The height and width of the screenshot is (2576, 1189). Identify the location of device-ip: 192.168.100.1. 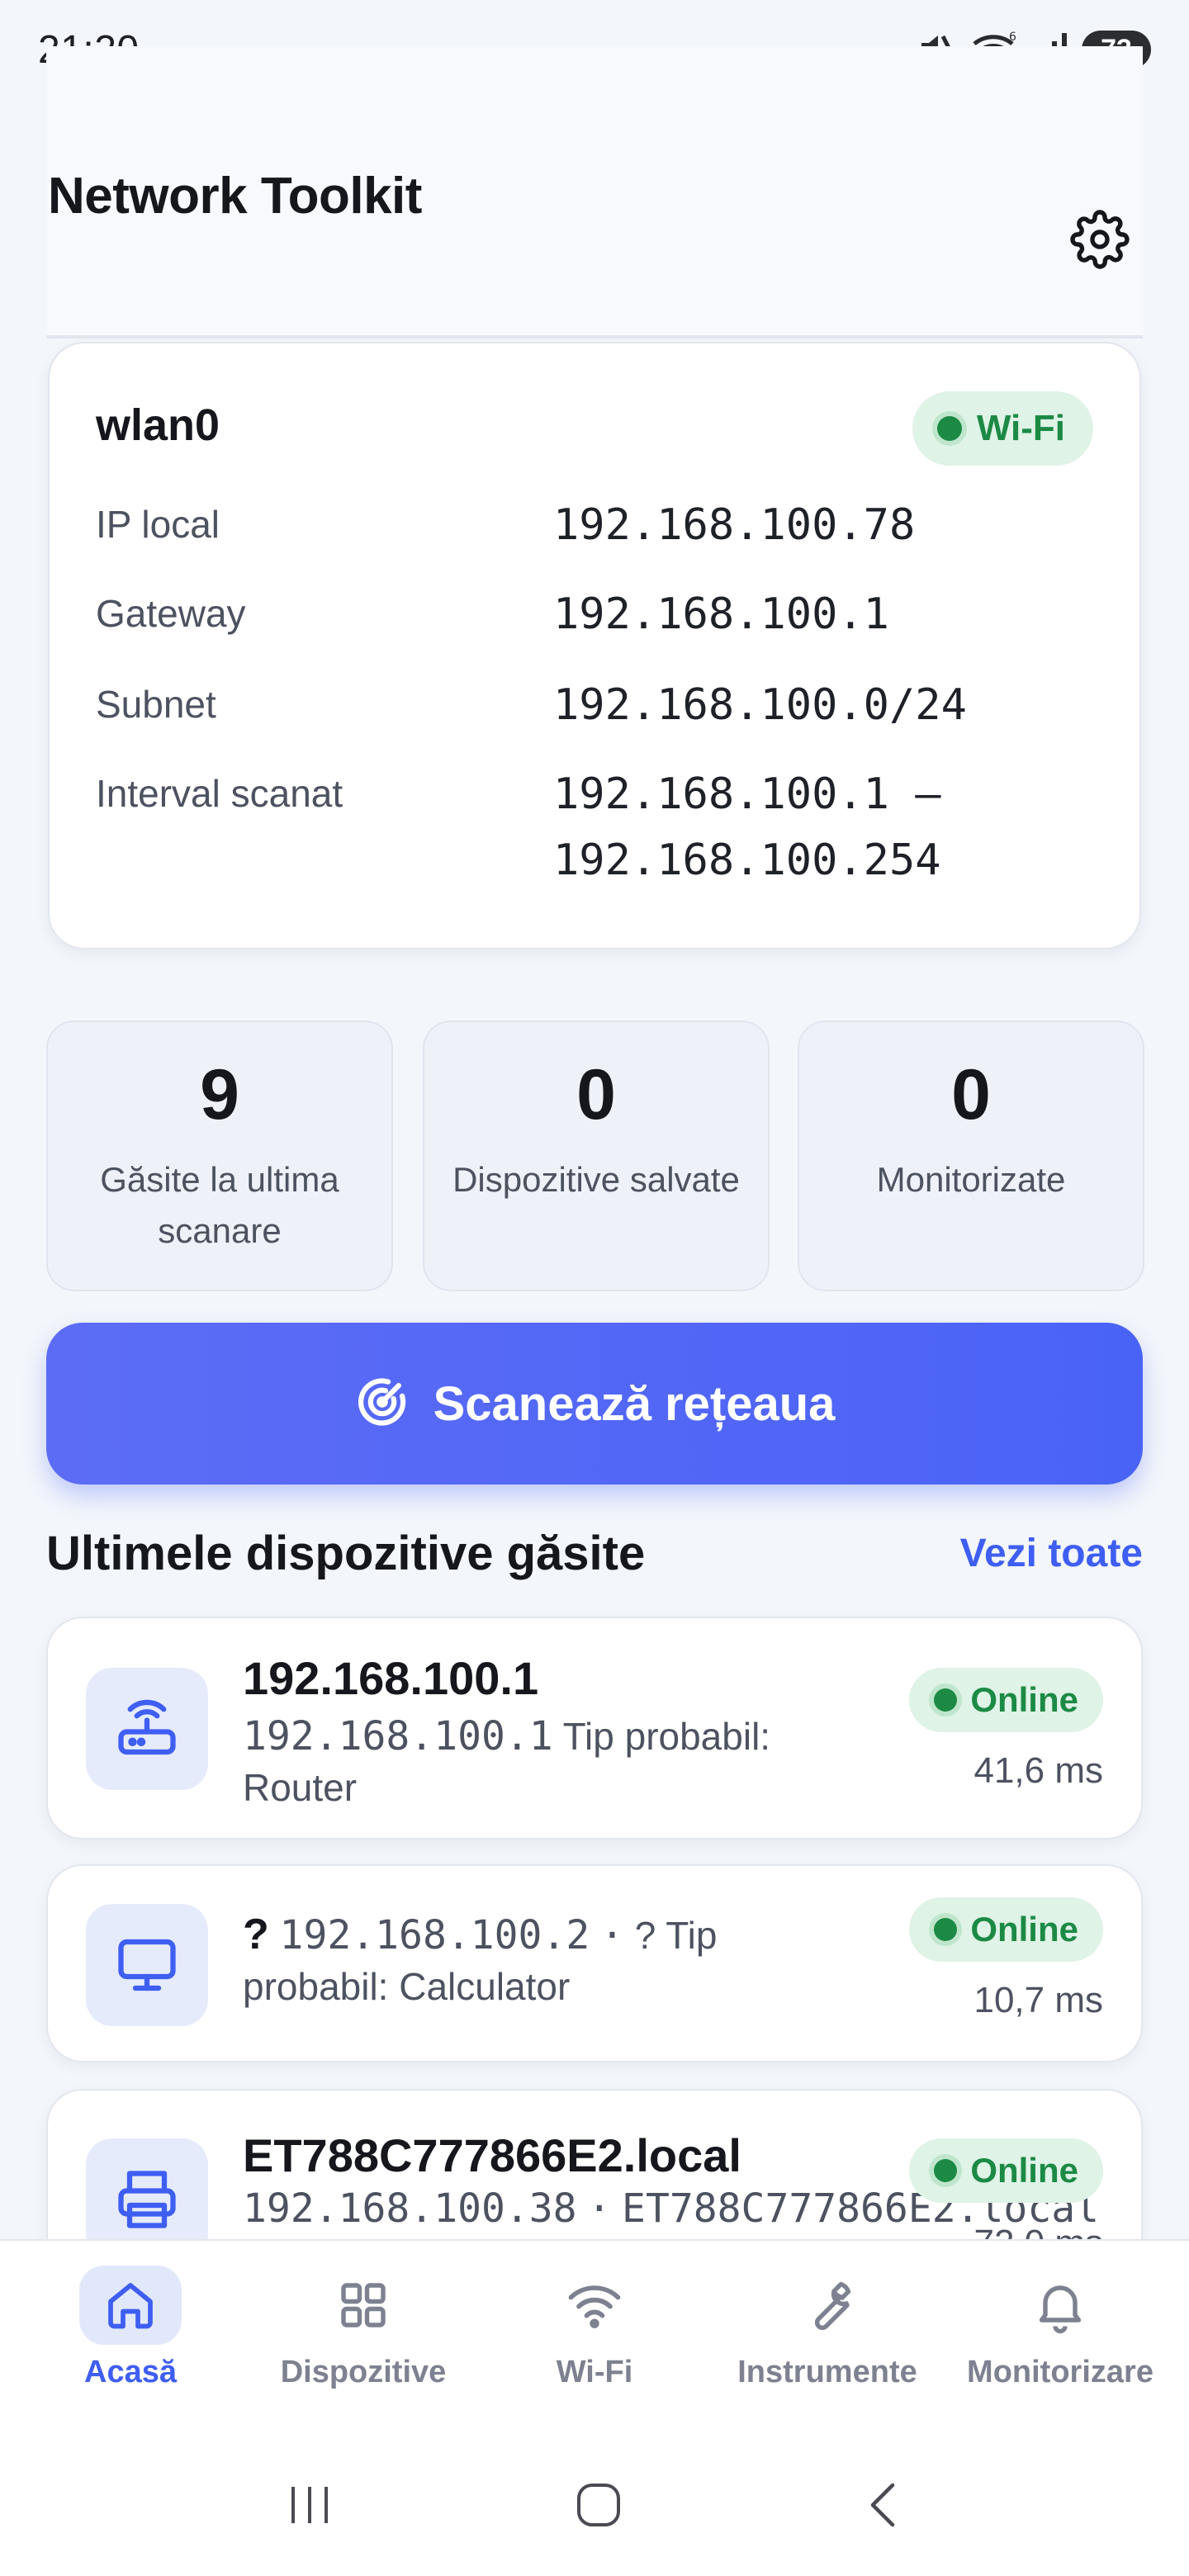
(398, 1736).